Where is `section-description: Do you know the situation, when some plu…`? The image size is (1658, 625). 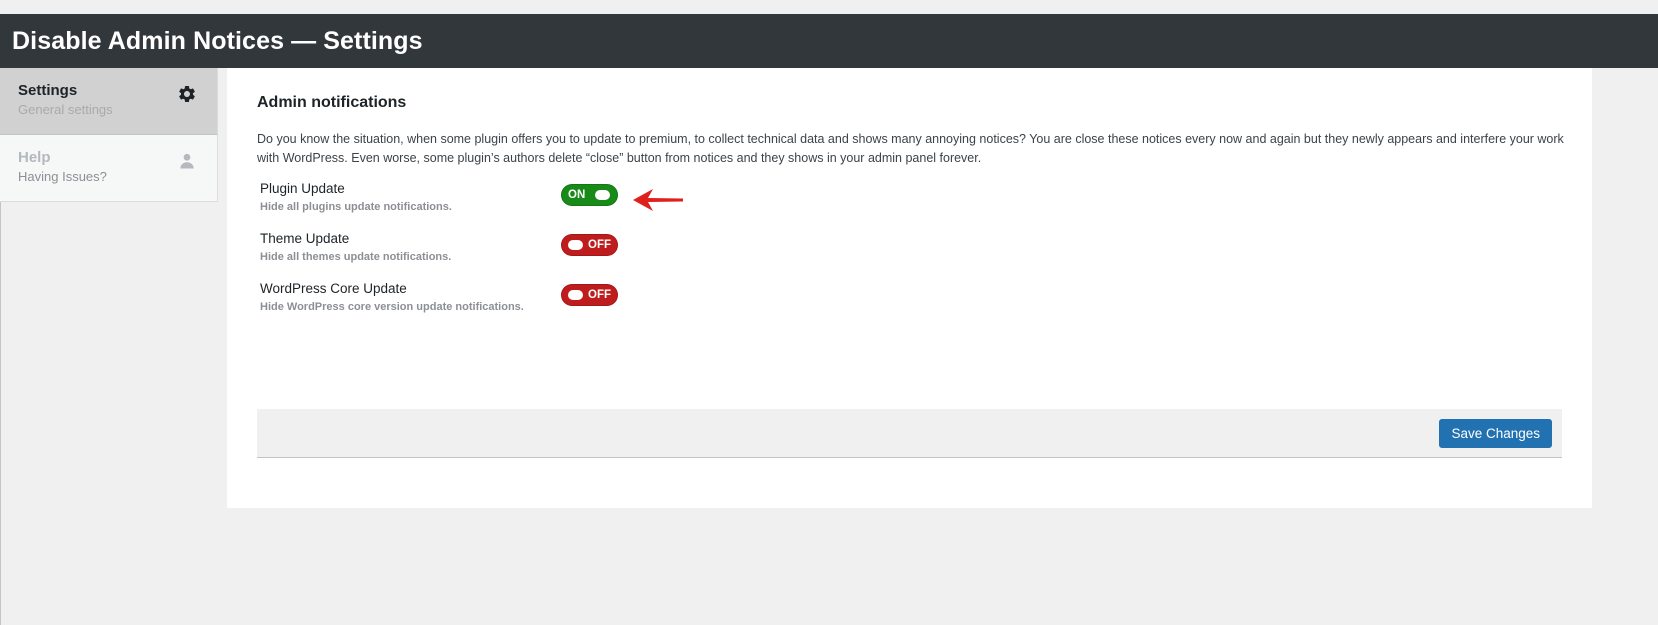 section-description: Do you know the situation, when some plu… is located at coordinates (910, 148).